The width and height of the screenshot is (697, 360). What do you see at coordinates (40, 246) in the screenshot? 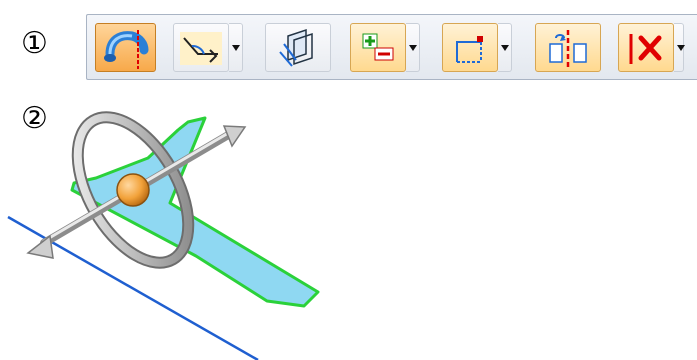
I see `axis-arrow-down-icon` at bounding box center [40, 246].